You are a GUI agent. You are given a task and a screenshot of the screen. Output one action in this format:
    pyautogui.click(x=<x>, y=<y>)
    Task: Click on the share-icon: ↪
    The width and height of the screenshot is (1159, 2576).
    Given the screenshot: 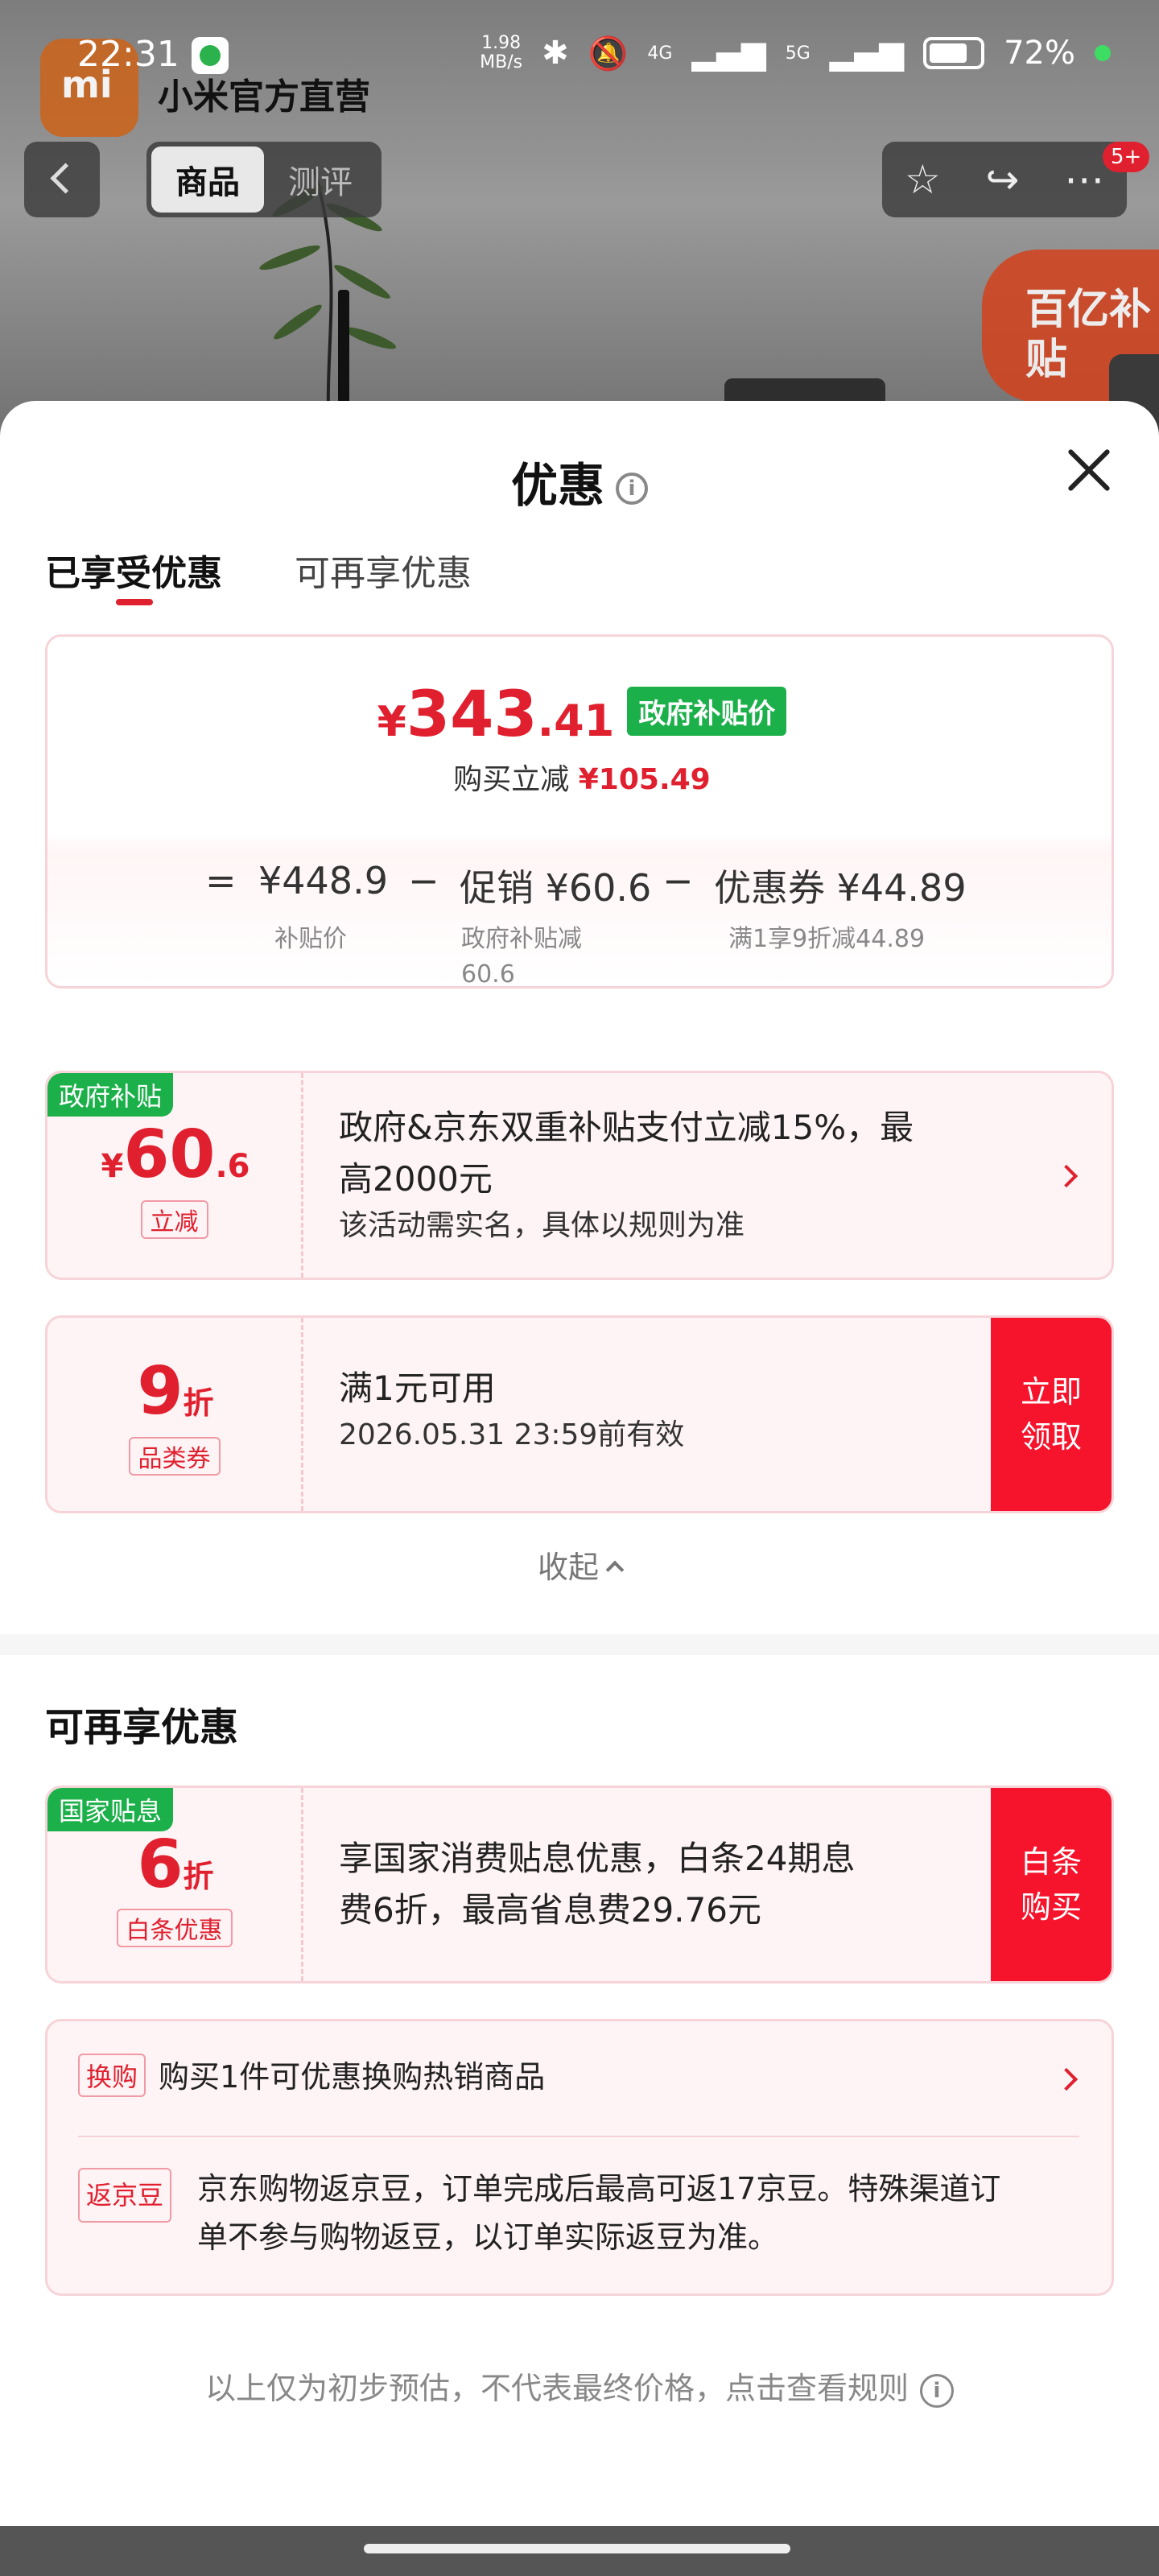 What is the action you would take?
    pyautogui.click(x=1002, y=179)
    